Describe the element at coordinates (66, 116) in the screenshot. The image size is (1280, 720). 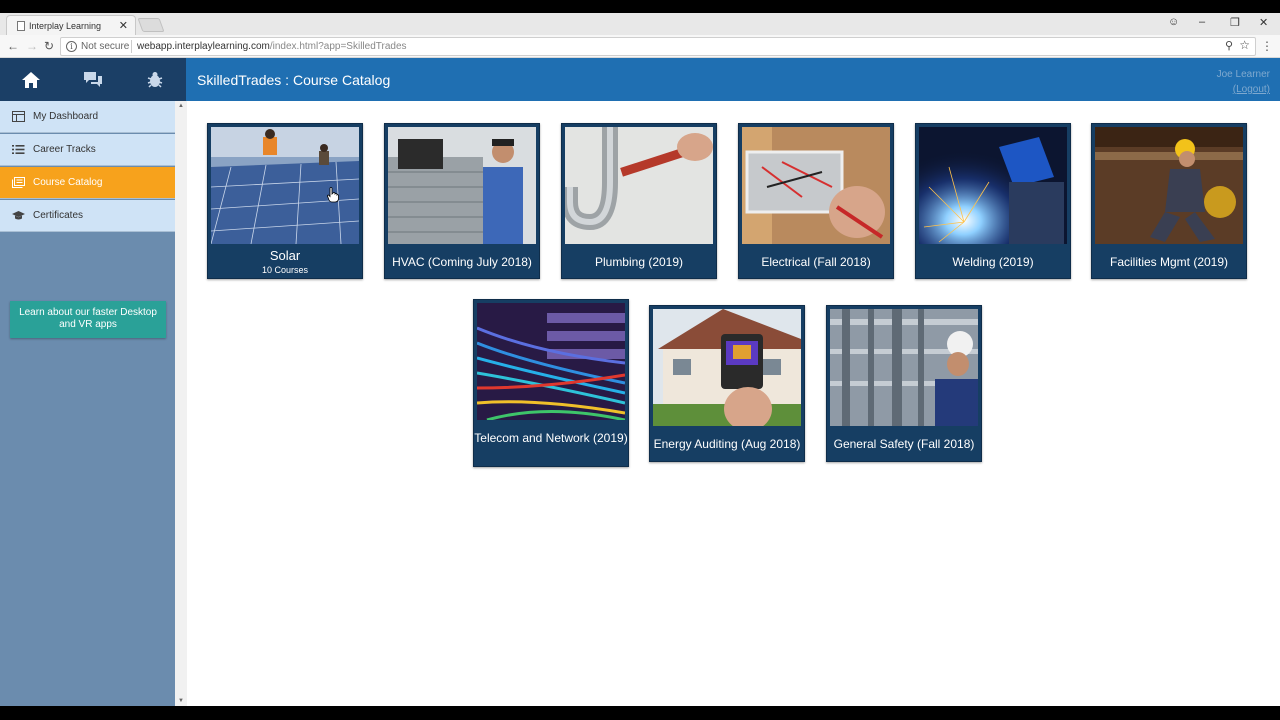
I see `sidebar-item-label: My Dashboard` at that location.